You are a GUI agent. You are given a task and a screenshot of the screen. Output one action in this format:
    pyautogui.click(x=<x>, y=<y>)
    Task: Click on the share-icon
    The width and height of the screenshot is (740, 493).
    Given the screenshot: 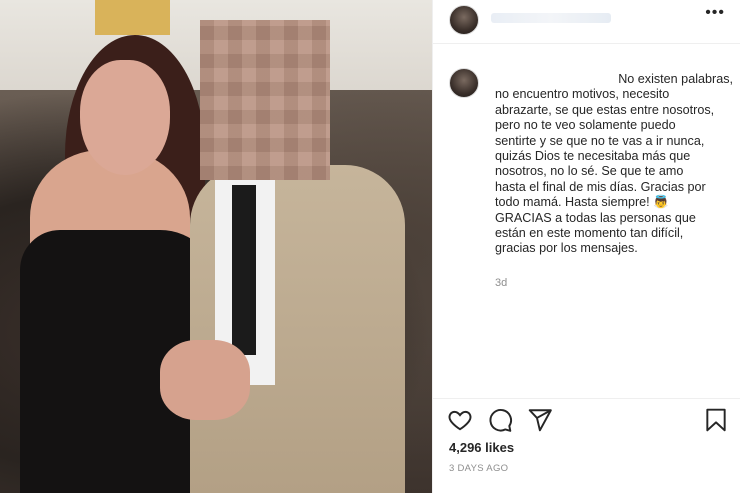 What is the action you would take?
    pyautogui.click(x=540, y=420)
    